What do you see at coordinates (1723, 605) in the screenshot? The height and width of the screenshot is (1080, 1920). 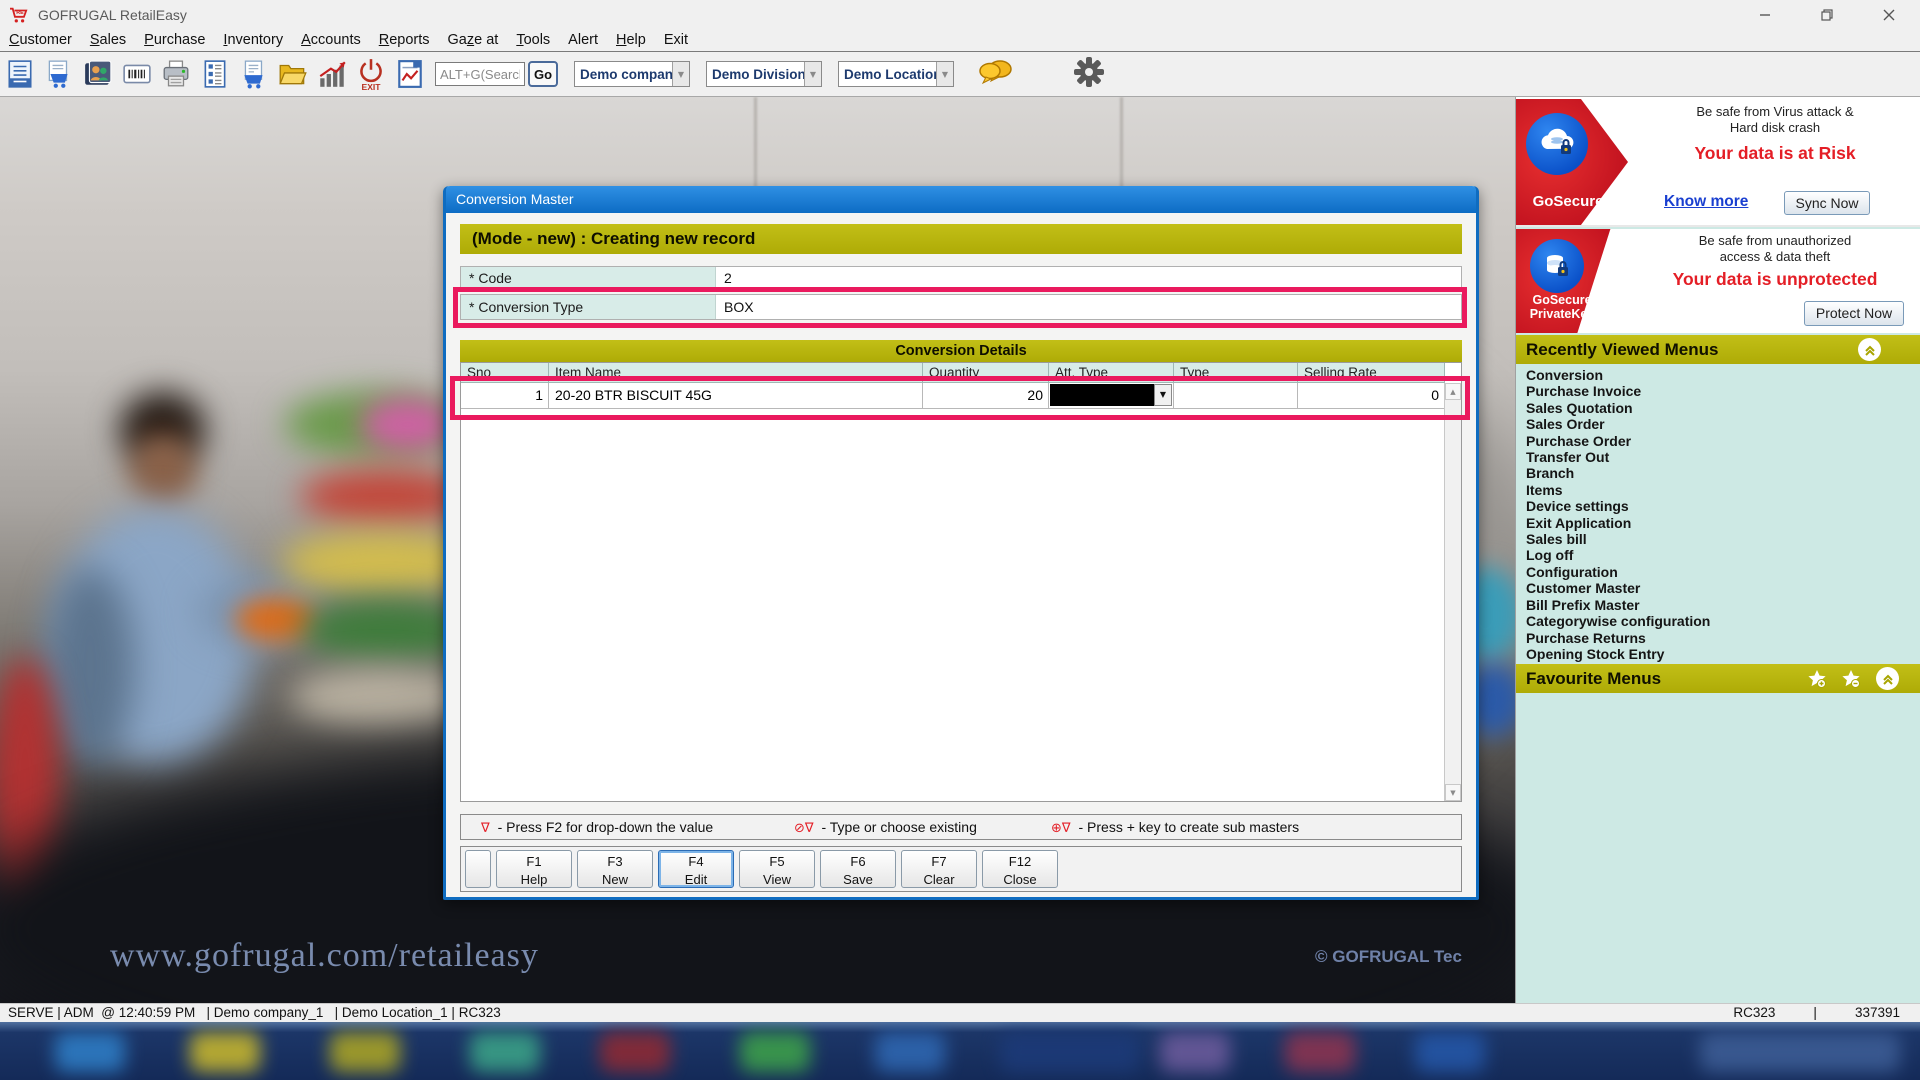 I see `recent-menu-bill-prefix-master: Bill Prefix Master` at bounding box center [1723, 605].